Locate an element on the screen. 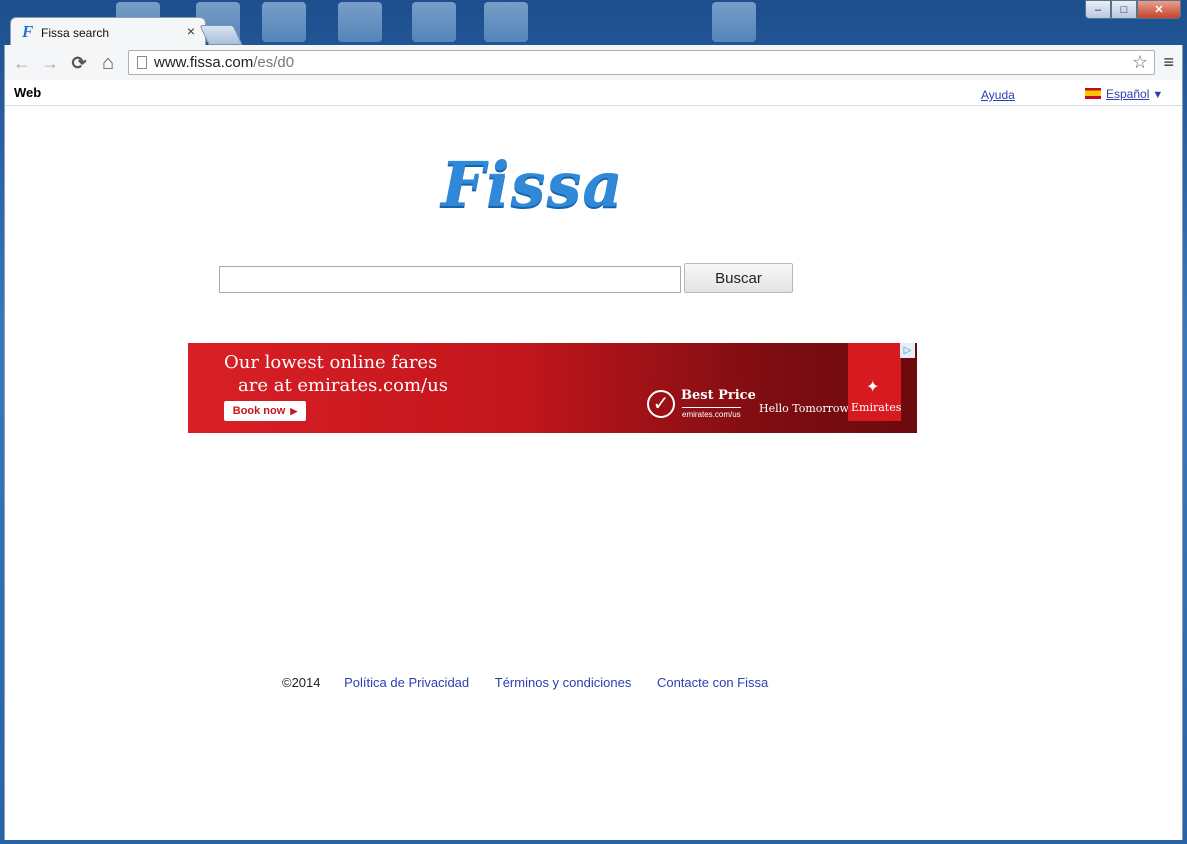  check-circle-icon: ✓ is located at coordinates (661, 404).